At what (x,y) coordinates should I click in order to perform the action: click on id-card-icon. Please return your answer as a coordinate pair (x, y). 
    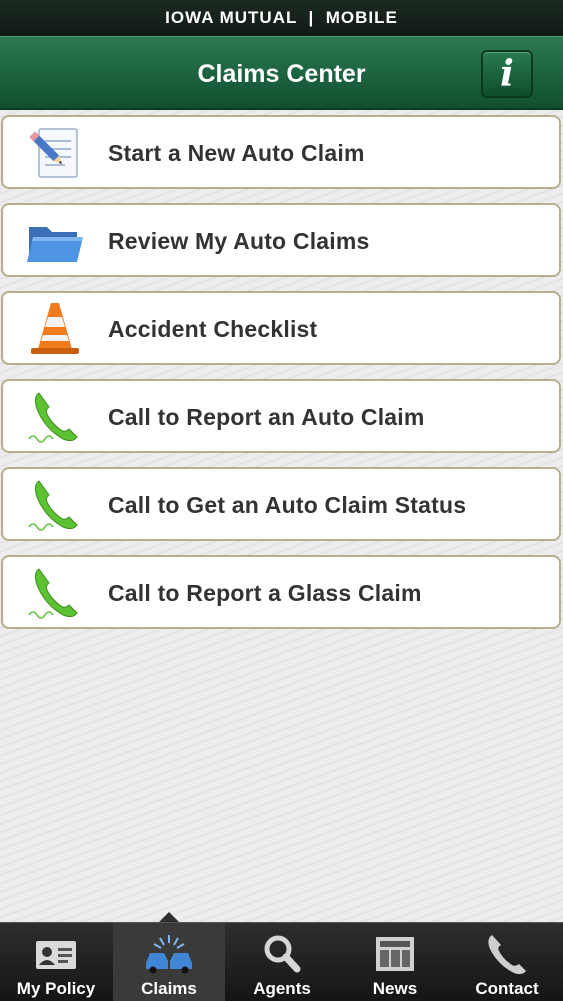
    Looking at the image, I should click on (56, 955).